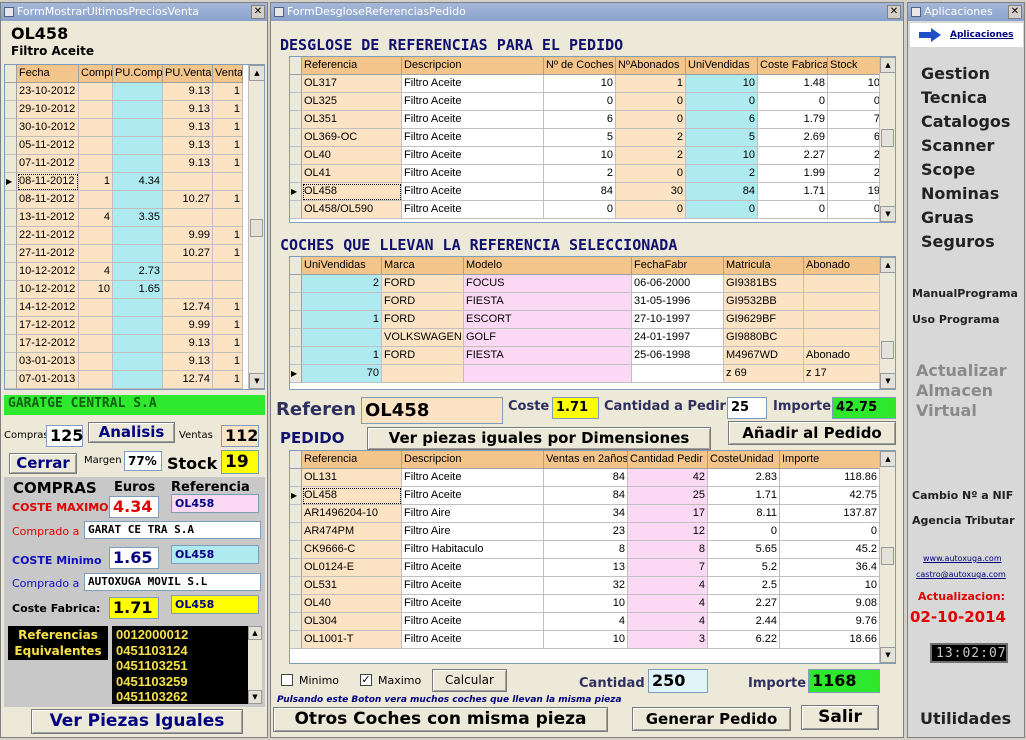  What do you see at coordinates (946, 410) in the screenshot?
I see `actualizar-line-3: Virtual` at bounding box center [946, 410].